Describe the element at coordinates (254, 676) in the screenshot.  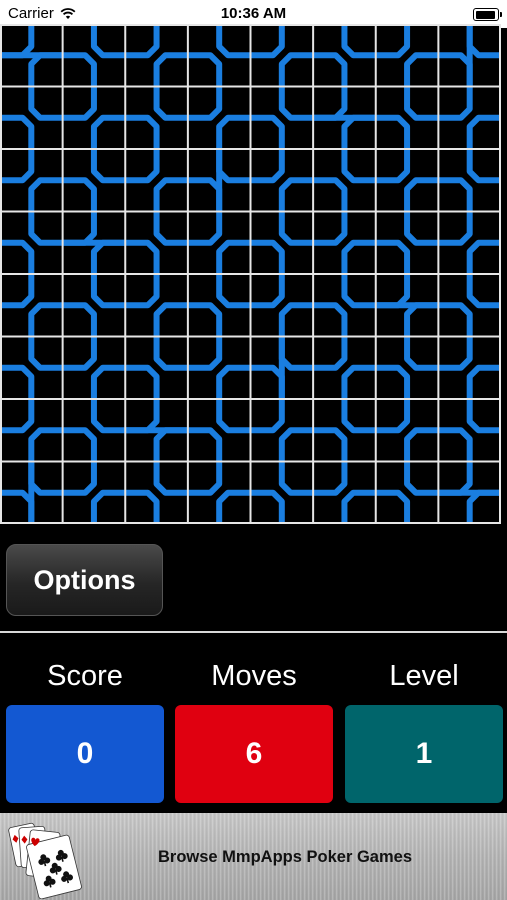
I see `moves-label: Moves` at that location.